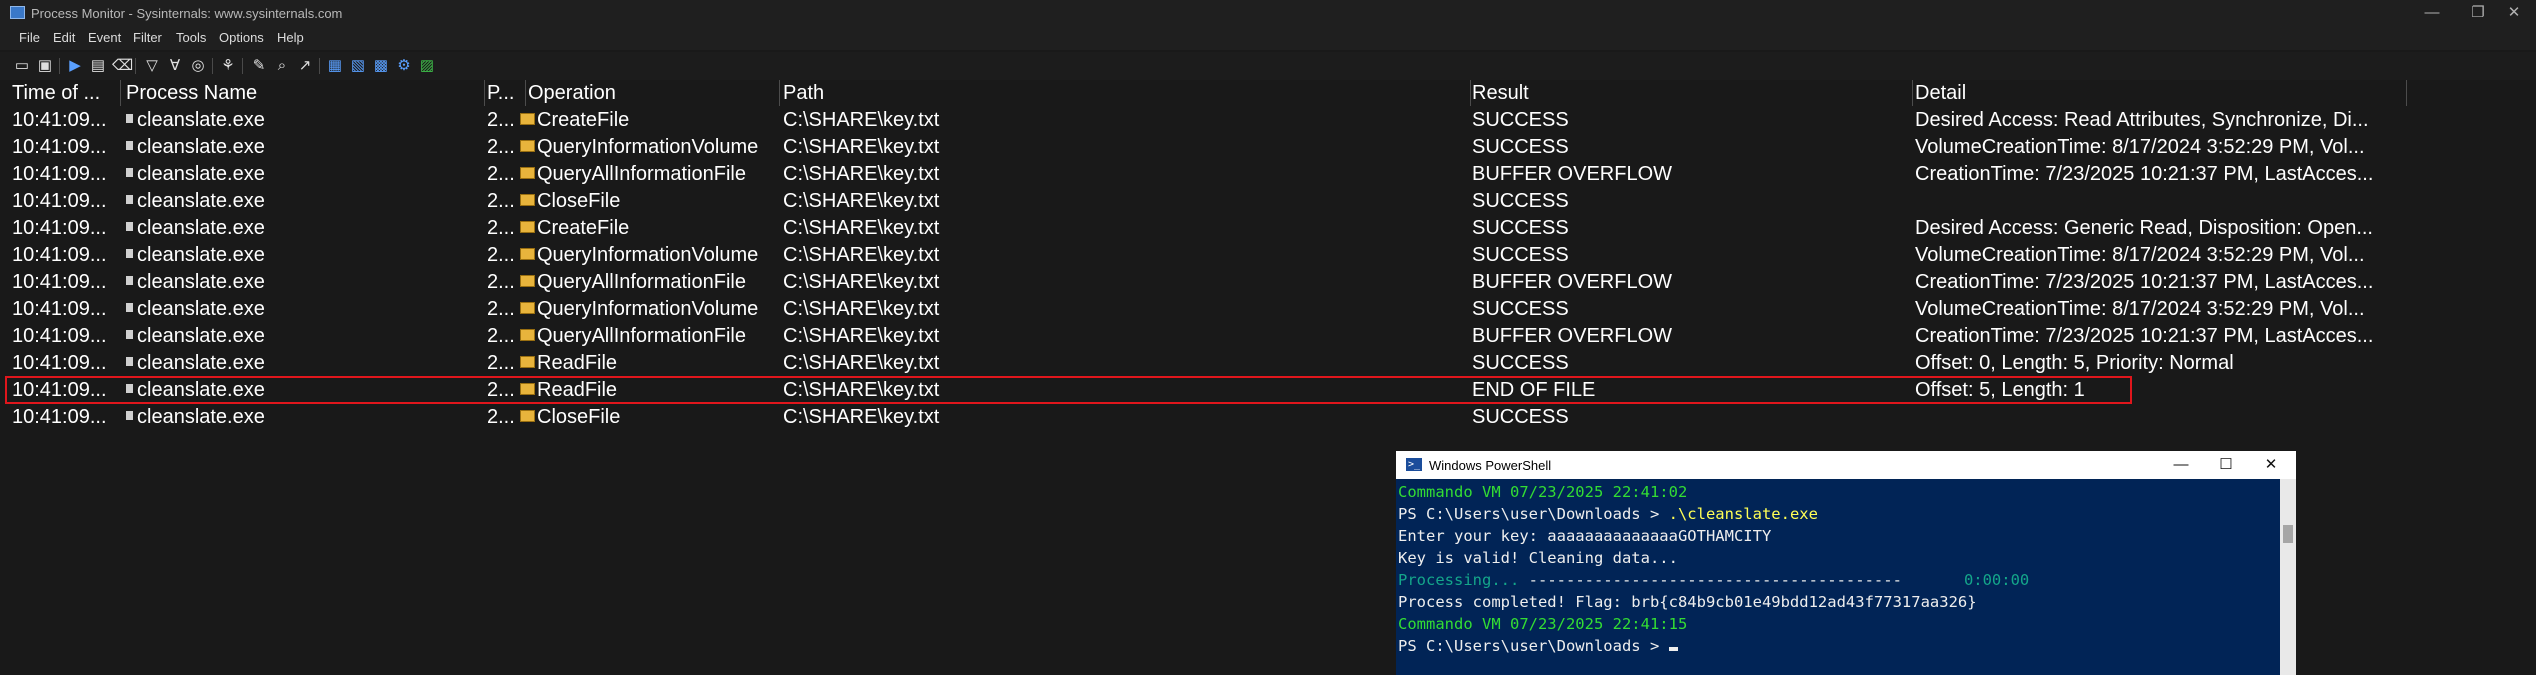 This screenshot has width=2536, height=675. Describe the element at coordinates (1128, 93) in the screenshot. I see `column-header-path: Path` at that location.